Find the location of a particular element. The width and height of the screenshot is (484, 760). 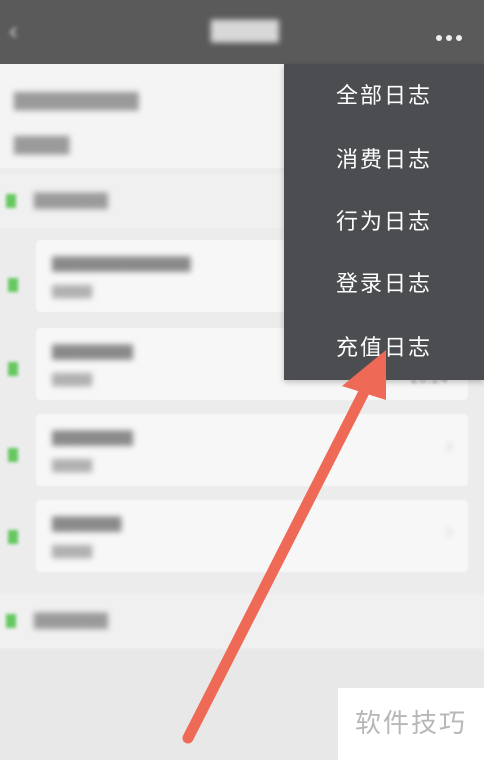

page-title: ▇▇▇▇ is located at coordinates (245, 30).